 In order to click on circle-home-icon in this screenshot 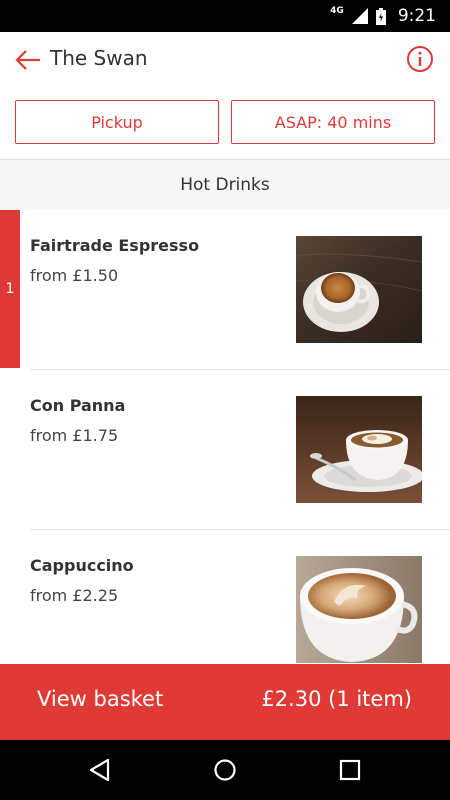, I will do `click(225, 770)`.